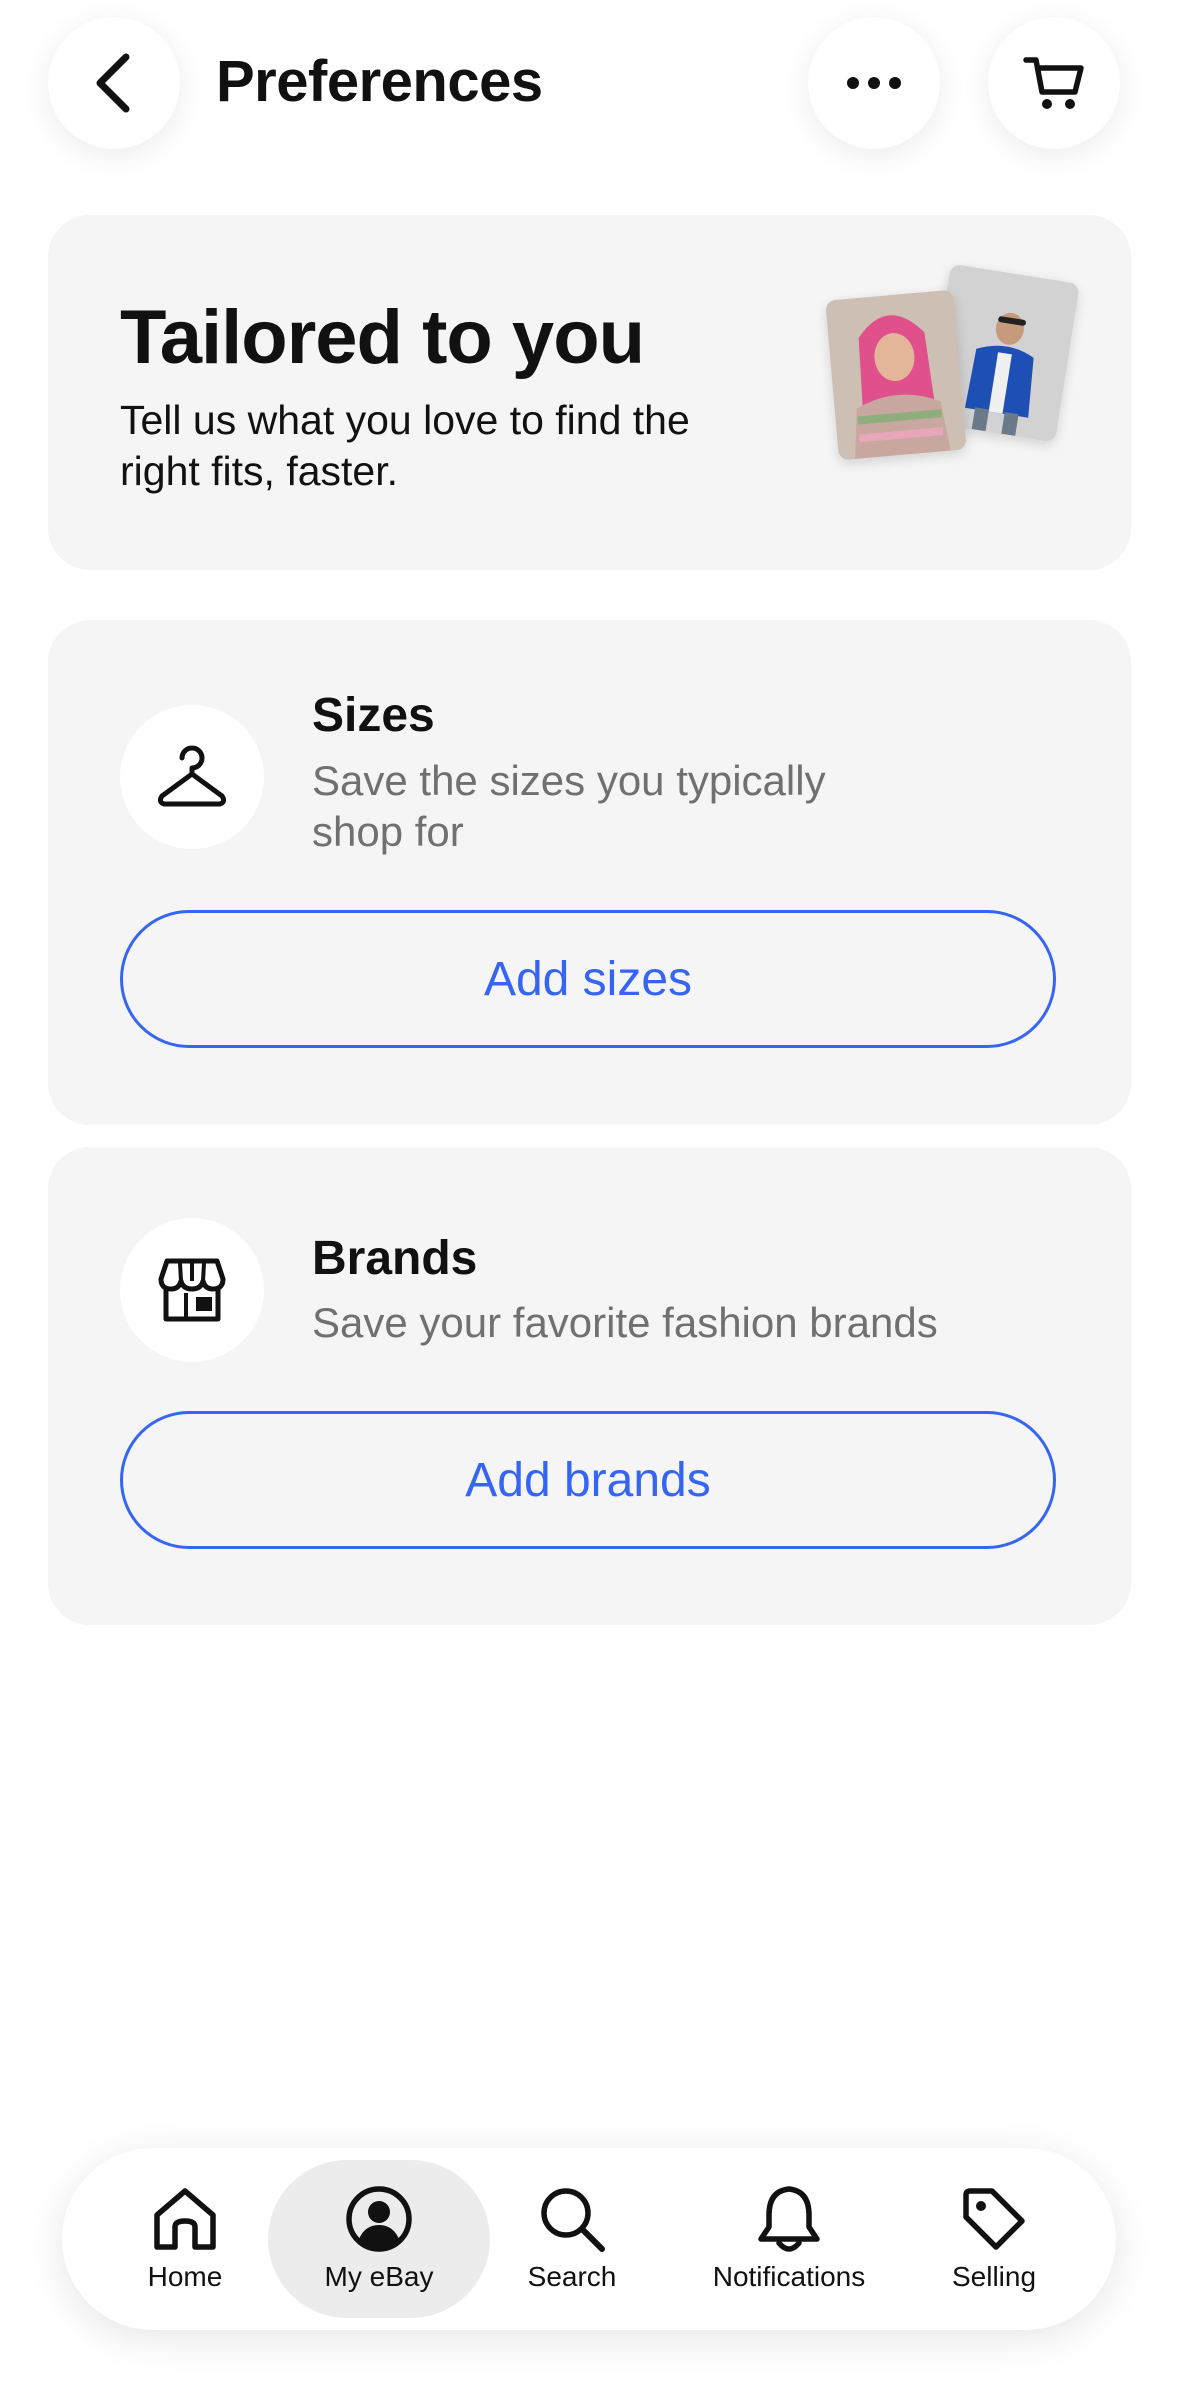  What do you see at coordinates (789, 2276) in the screenshot?
I see `nav-label-notifications: Notifications` at bounding box center [789, 2276].